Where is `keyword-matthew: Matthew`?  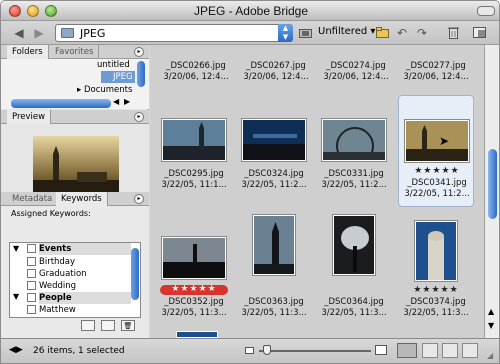
keyword-matthew: Matthew is located at coordinates (85, 310).